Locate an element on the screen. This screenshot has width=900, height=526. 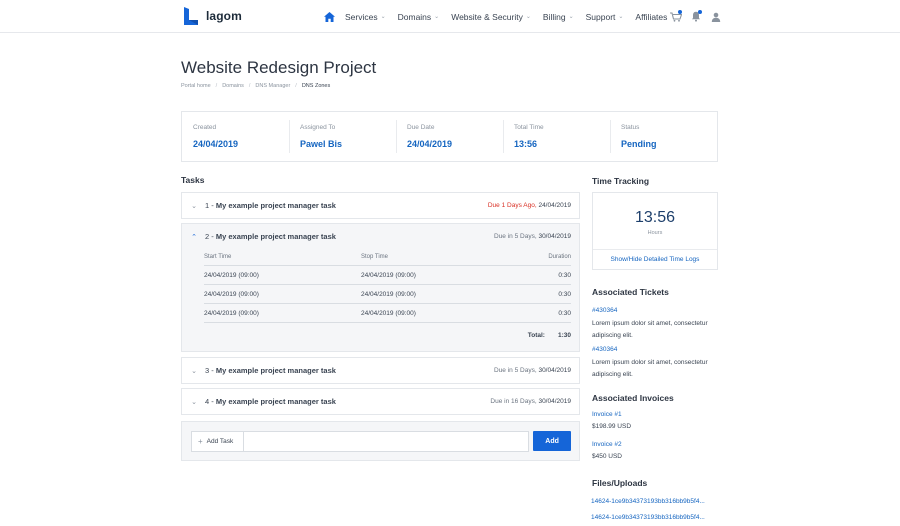
time-logs-total: Total: 1:30 is located at coordinates (549, 335).